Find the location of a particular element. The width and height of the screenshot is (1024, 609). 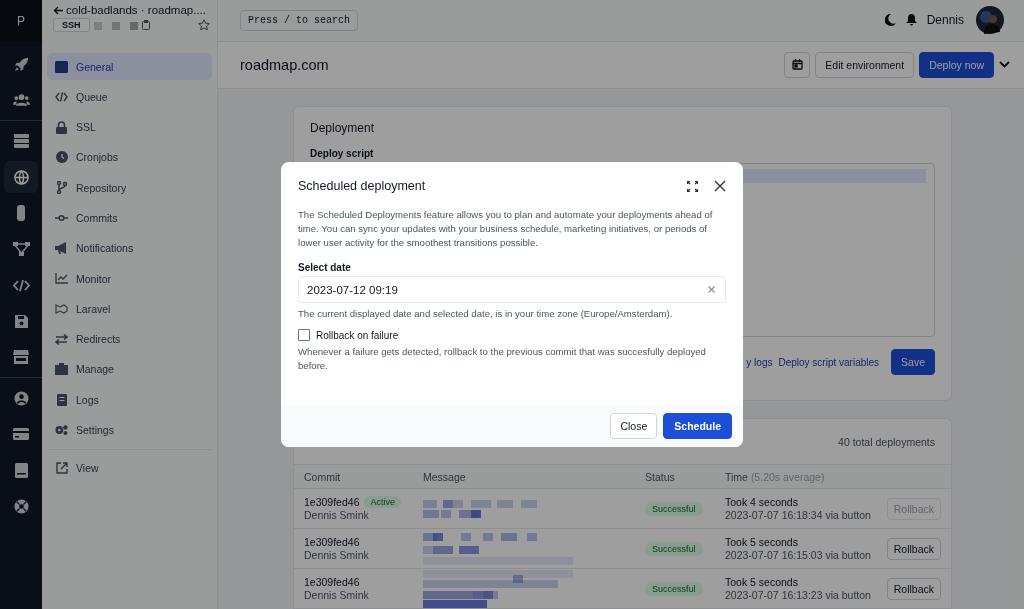

field-hint: The current displayed date and selected date, is in your time zone (Europe/Amsterdam). is located at coordinates (486, 314).